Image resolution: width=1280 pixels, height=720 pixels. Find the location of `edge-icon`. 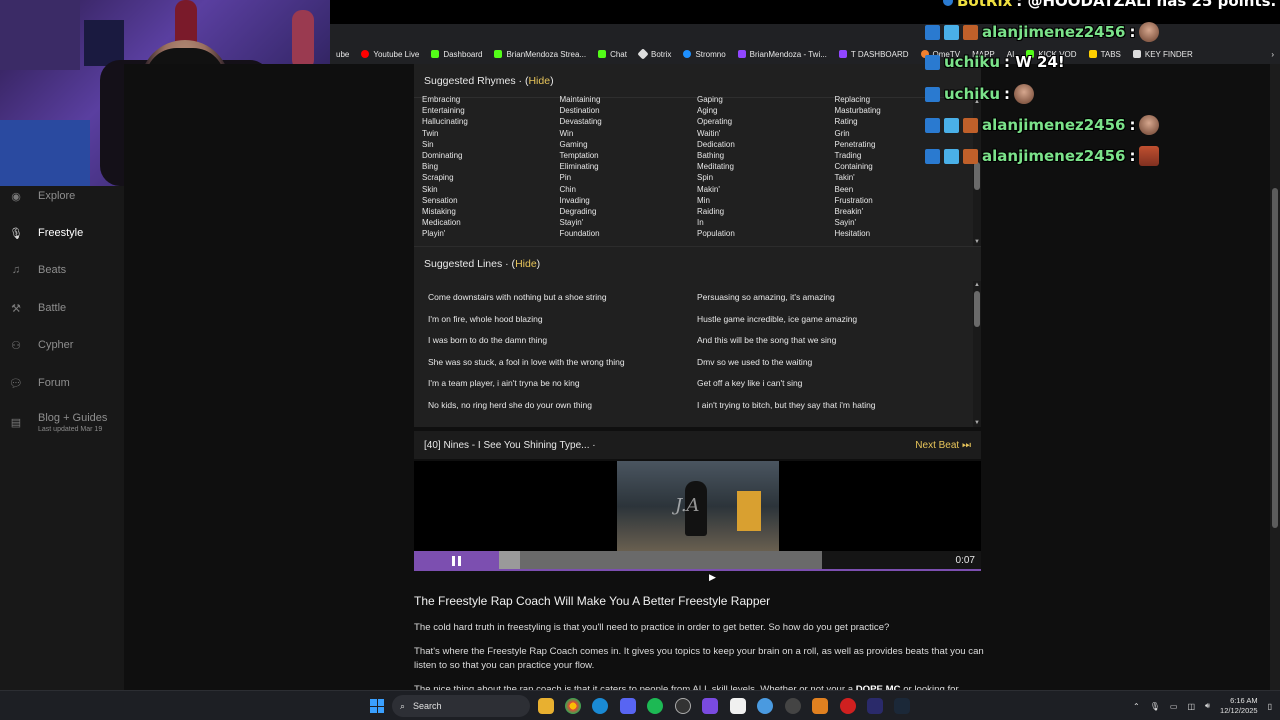

edge-icon is located at coordinates (600, 706).